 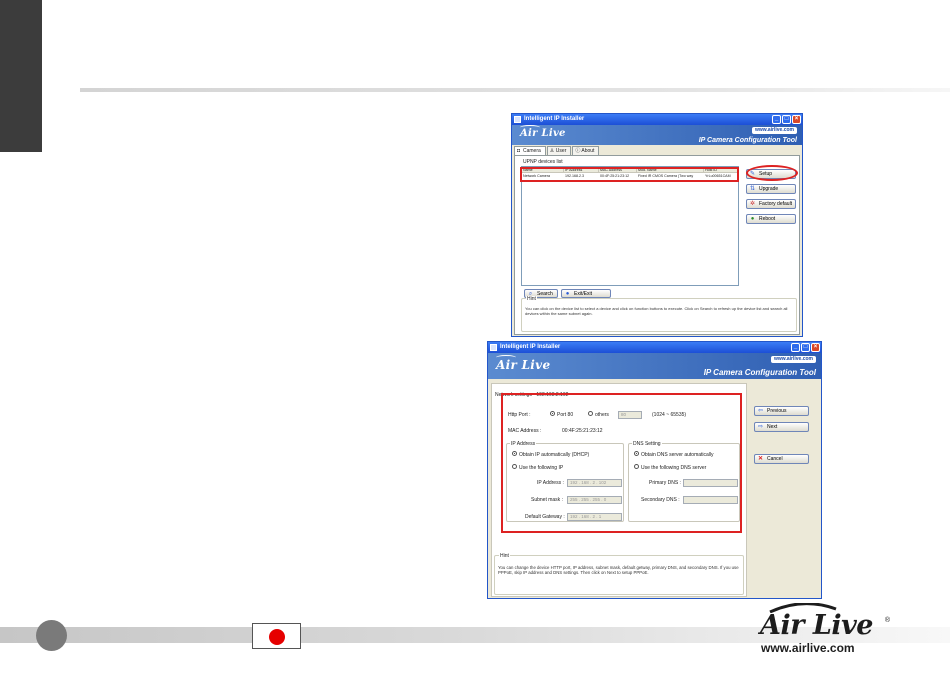 I want to click on exit-button: ● Exit/Exit, so click(x=586, y=293).